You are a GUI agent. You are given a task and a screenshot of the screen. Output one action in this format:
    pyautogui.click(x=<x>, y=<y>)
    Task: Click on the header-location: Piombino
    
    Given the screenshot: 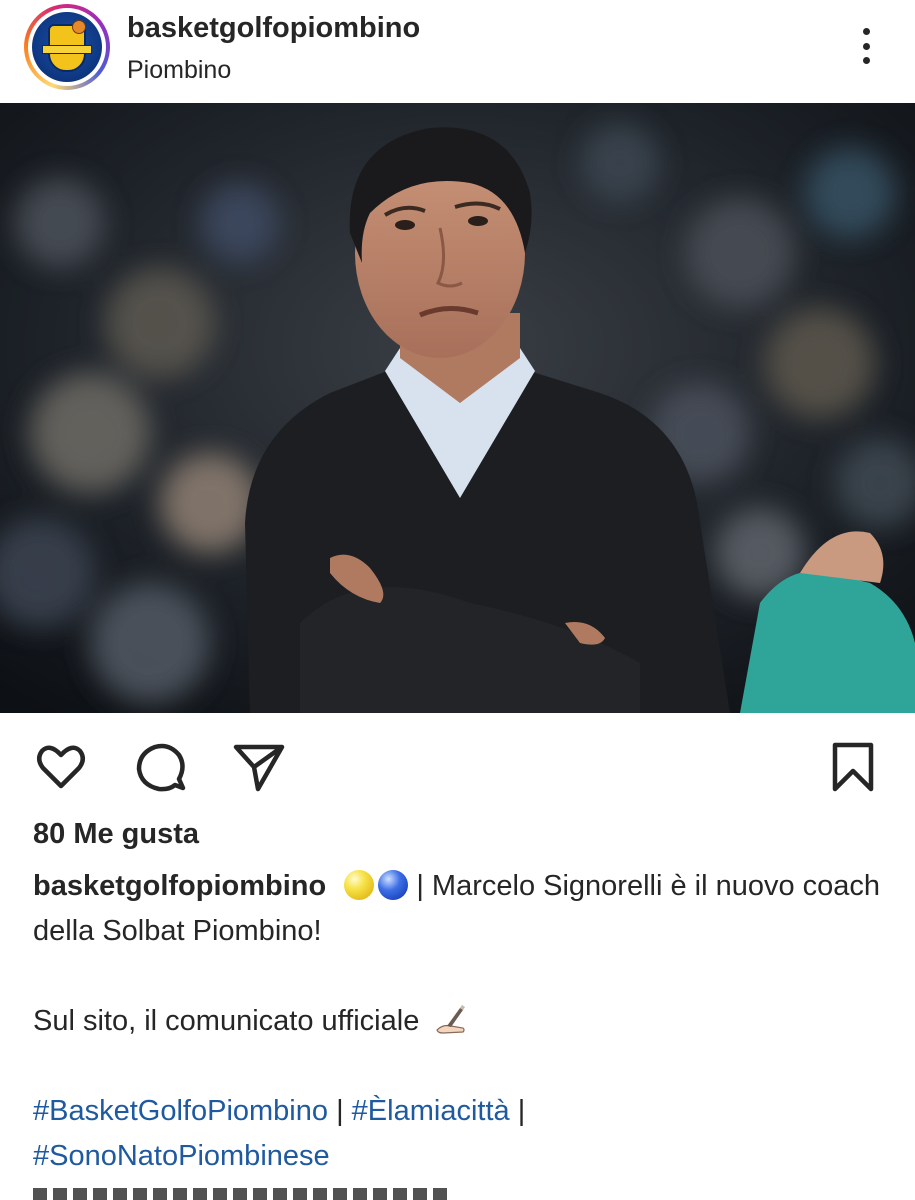 What is the action you would take?
    pyautogui.click(x=179, y=70)
    